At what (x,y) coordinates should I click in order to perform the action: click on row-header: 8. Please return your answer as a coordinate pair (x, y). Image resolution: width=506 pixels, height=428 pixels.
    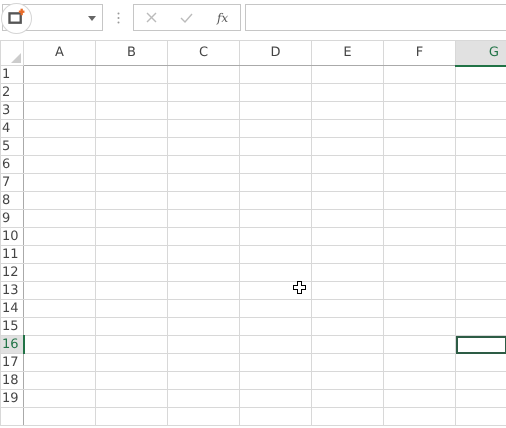
    Looking at the image, I should click on (12, 201).